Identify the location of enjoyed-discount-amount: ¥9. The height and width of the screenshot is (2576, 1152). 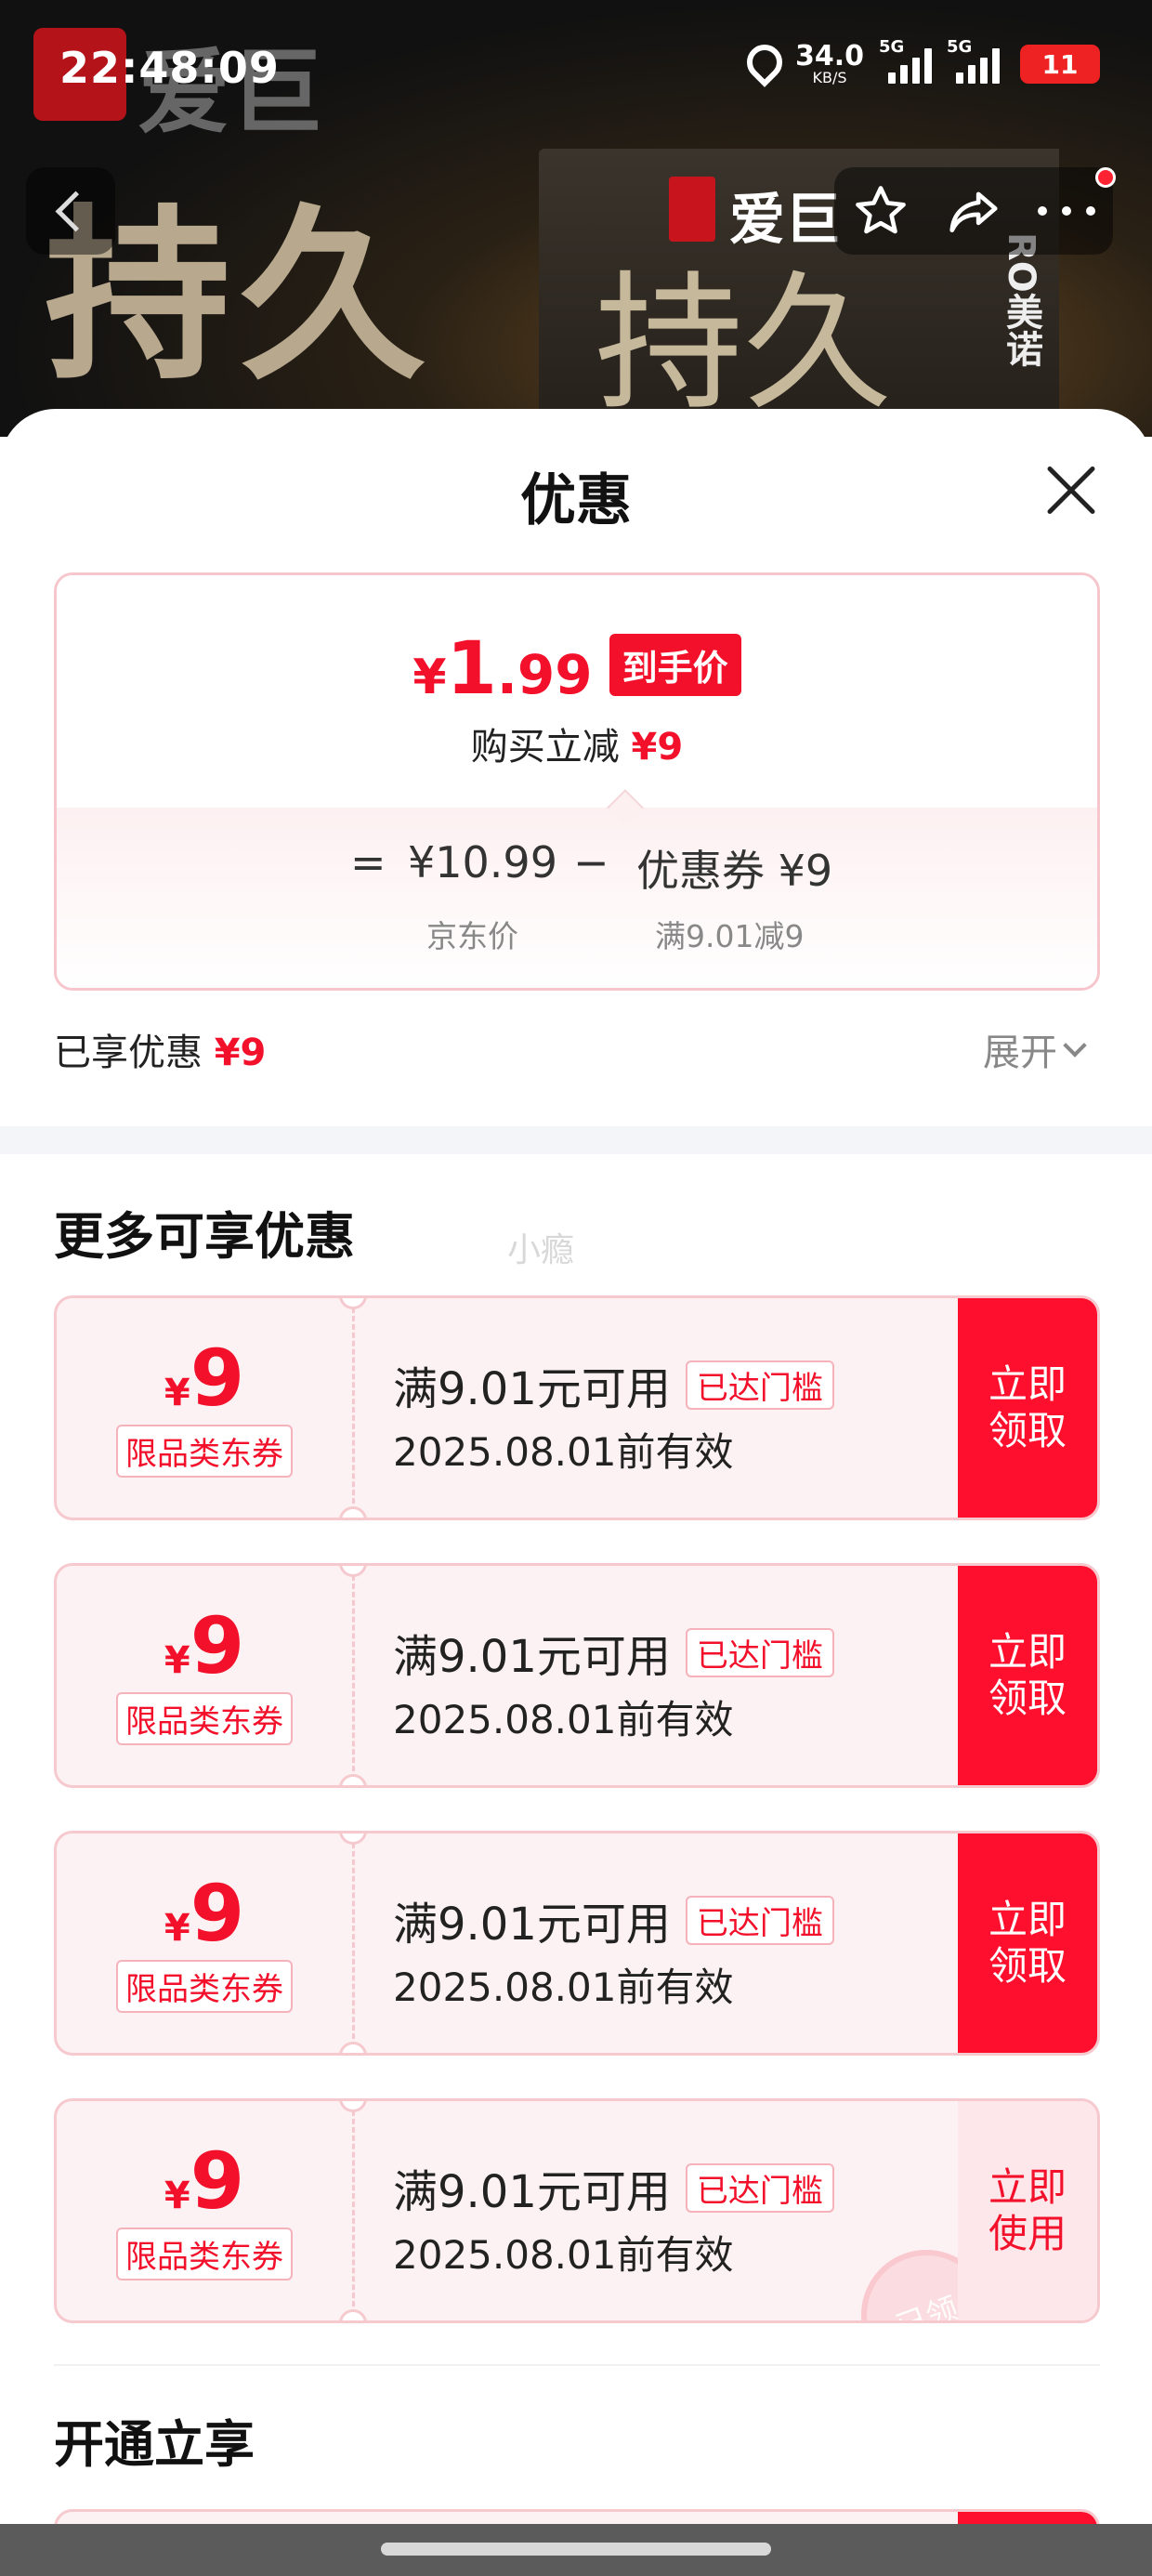
(240, 1053).